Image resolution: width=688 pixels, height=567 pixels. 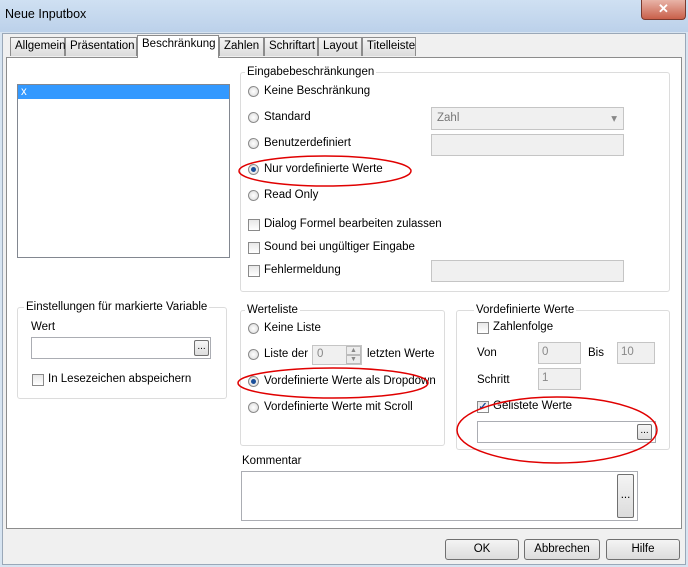 I want to click on wert-label: Wert, so click(x=43, y=327).